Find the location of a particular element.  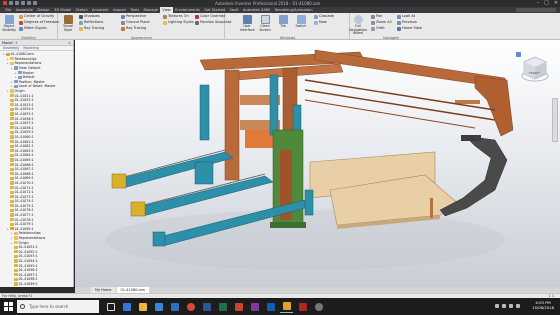

lighting-styles-button: Lighting Styles is located at coordinates (178, 22).